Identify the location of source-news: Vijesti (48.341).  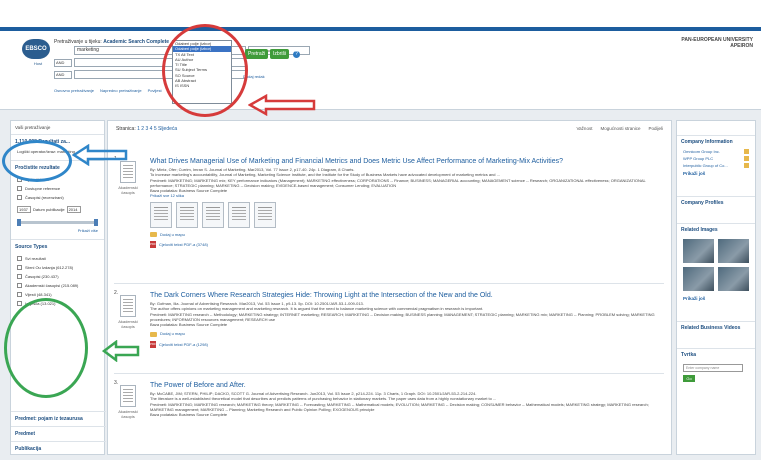
(57, 294).